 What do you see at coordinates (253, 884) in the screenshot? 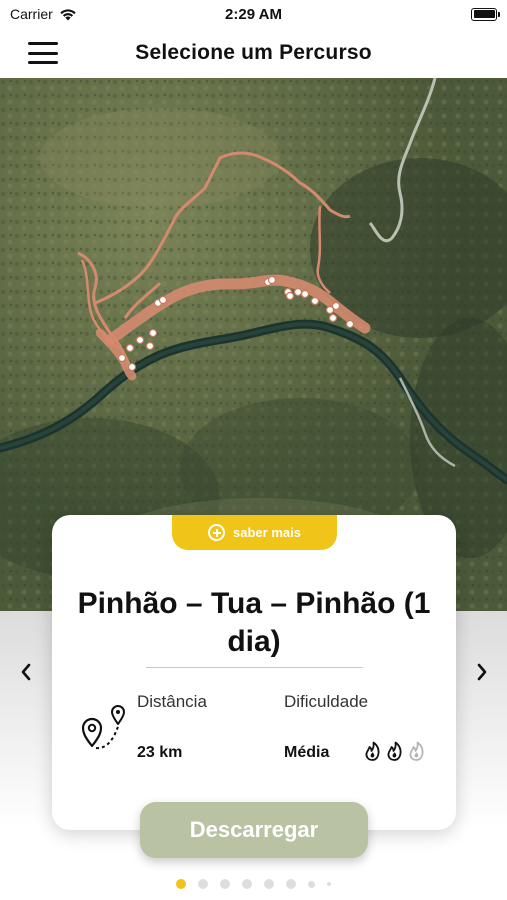
I see `pagination-dots` at bounding box center [253, 884].